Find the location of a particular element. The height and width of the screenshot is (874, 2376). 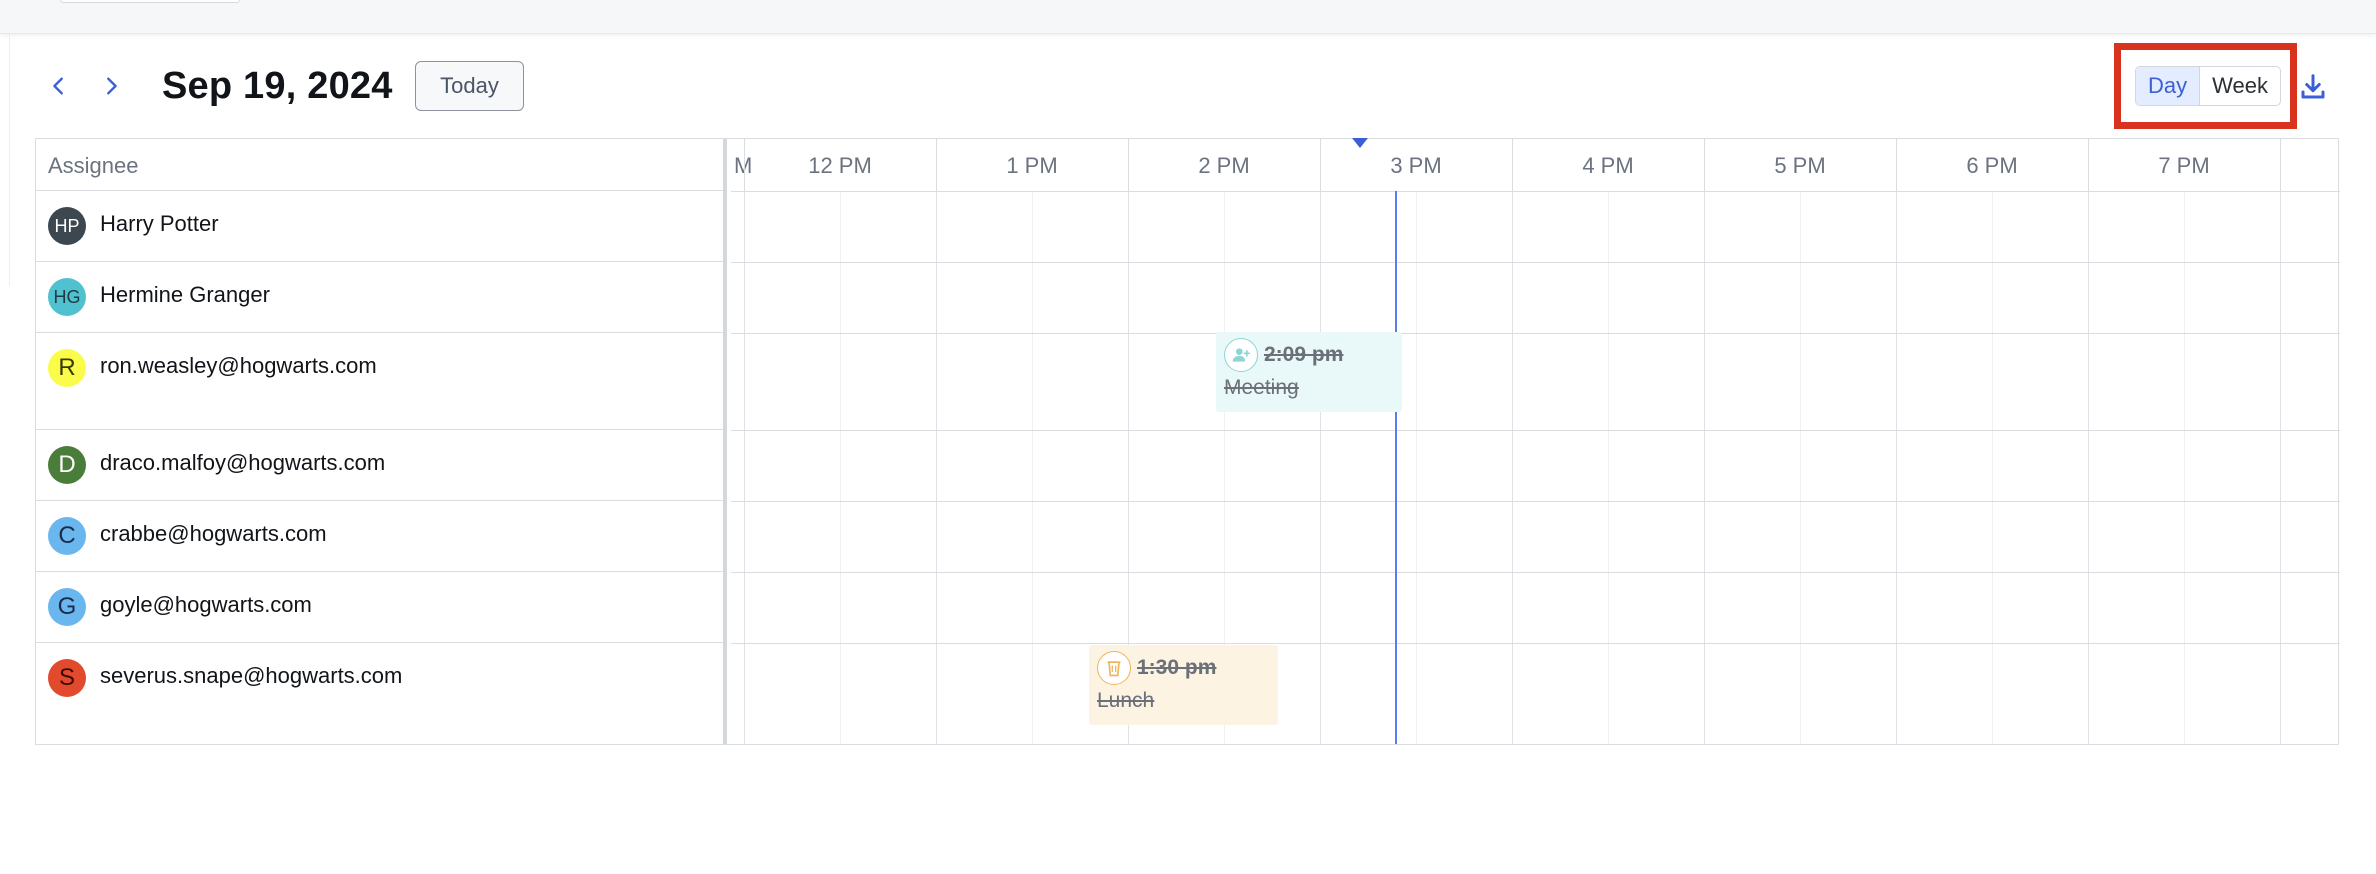

avatar: G is located at coordinates (67, 607).